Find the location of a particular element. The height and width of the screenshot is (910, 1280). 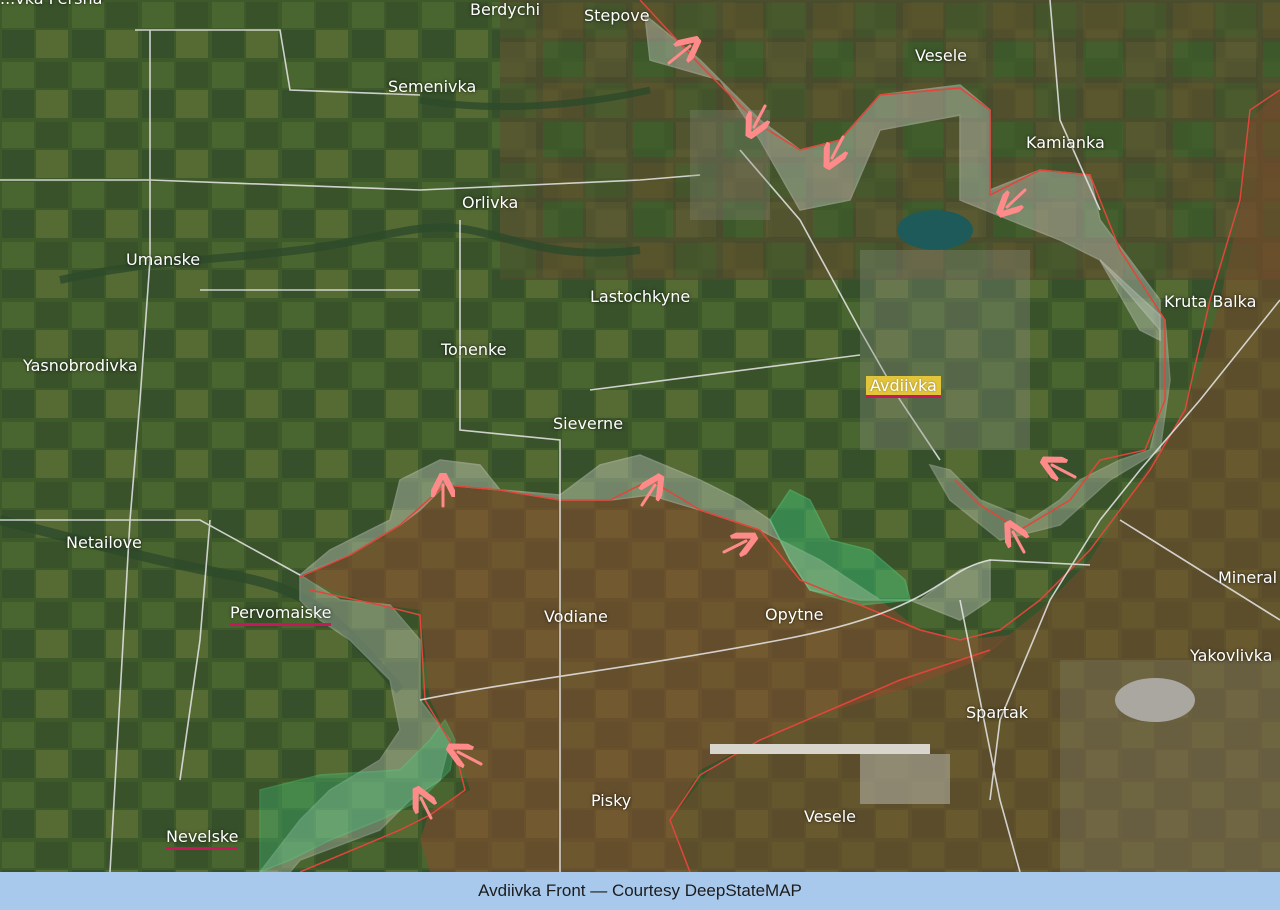

label-sieverne: Sieverne is located at coordinates (588, 423).